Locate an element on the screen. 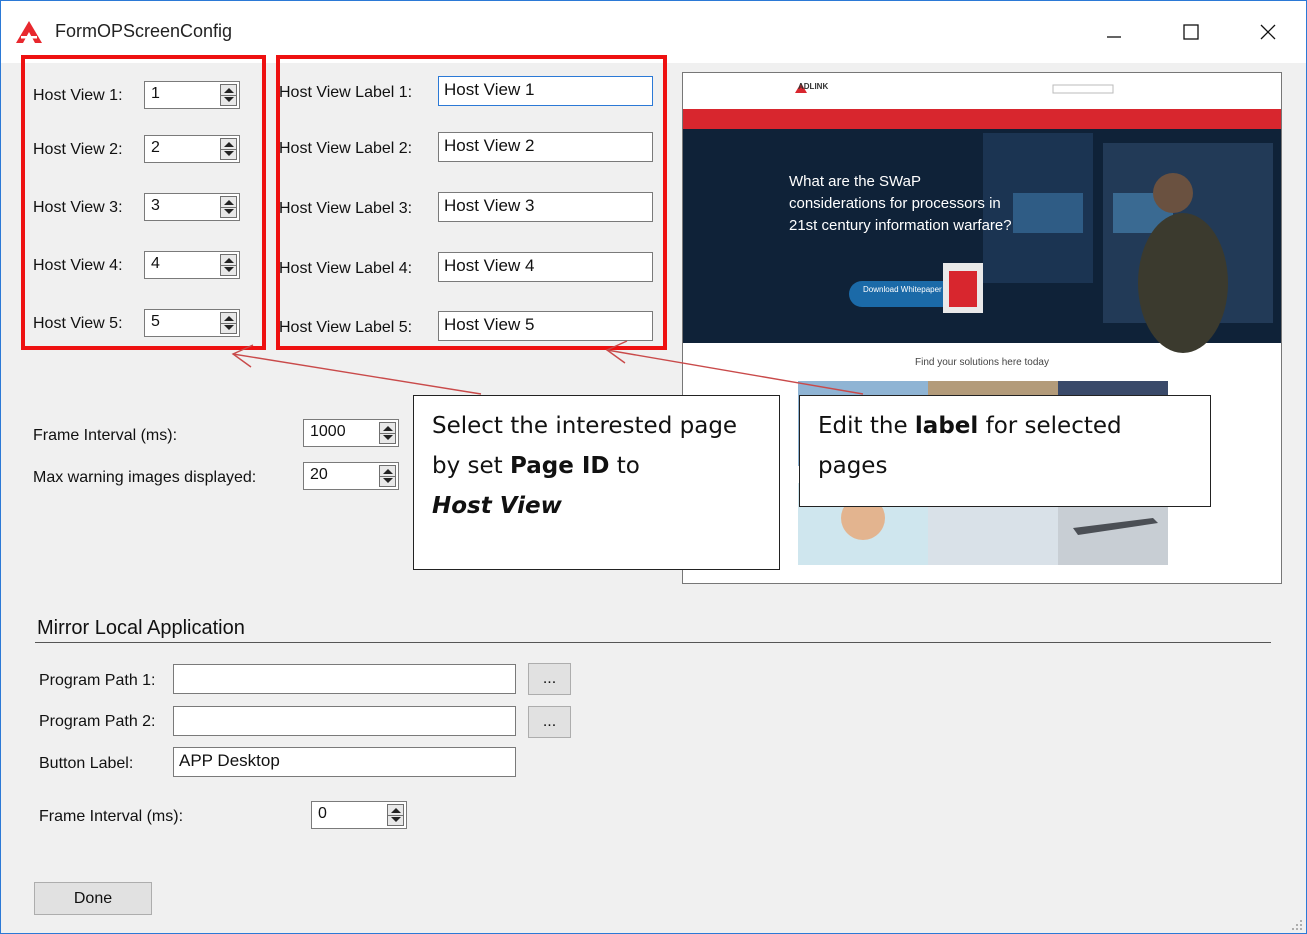  resize-grip-icon is located at coordinates (1297, 925).